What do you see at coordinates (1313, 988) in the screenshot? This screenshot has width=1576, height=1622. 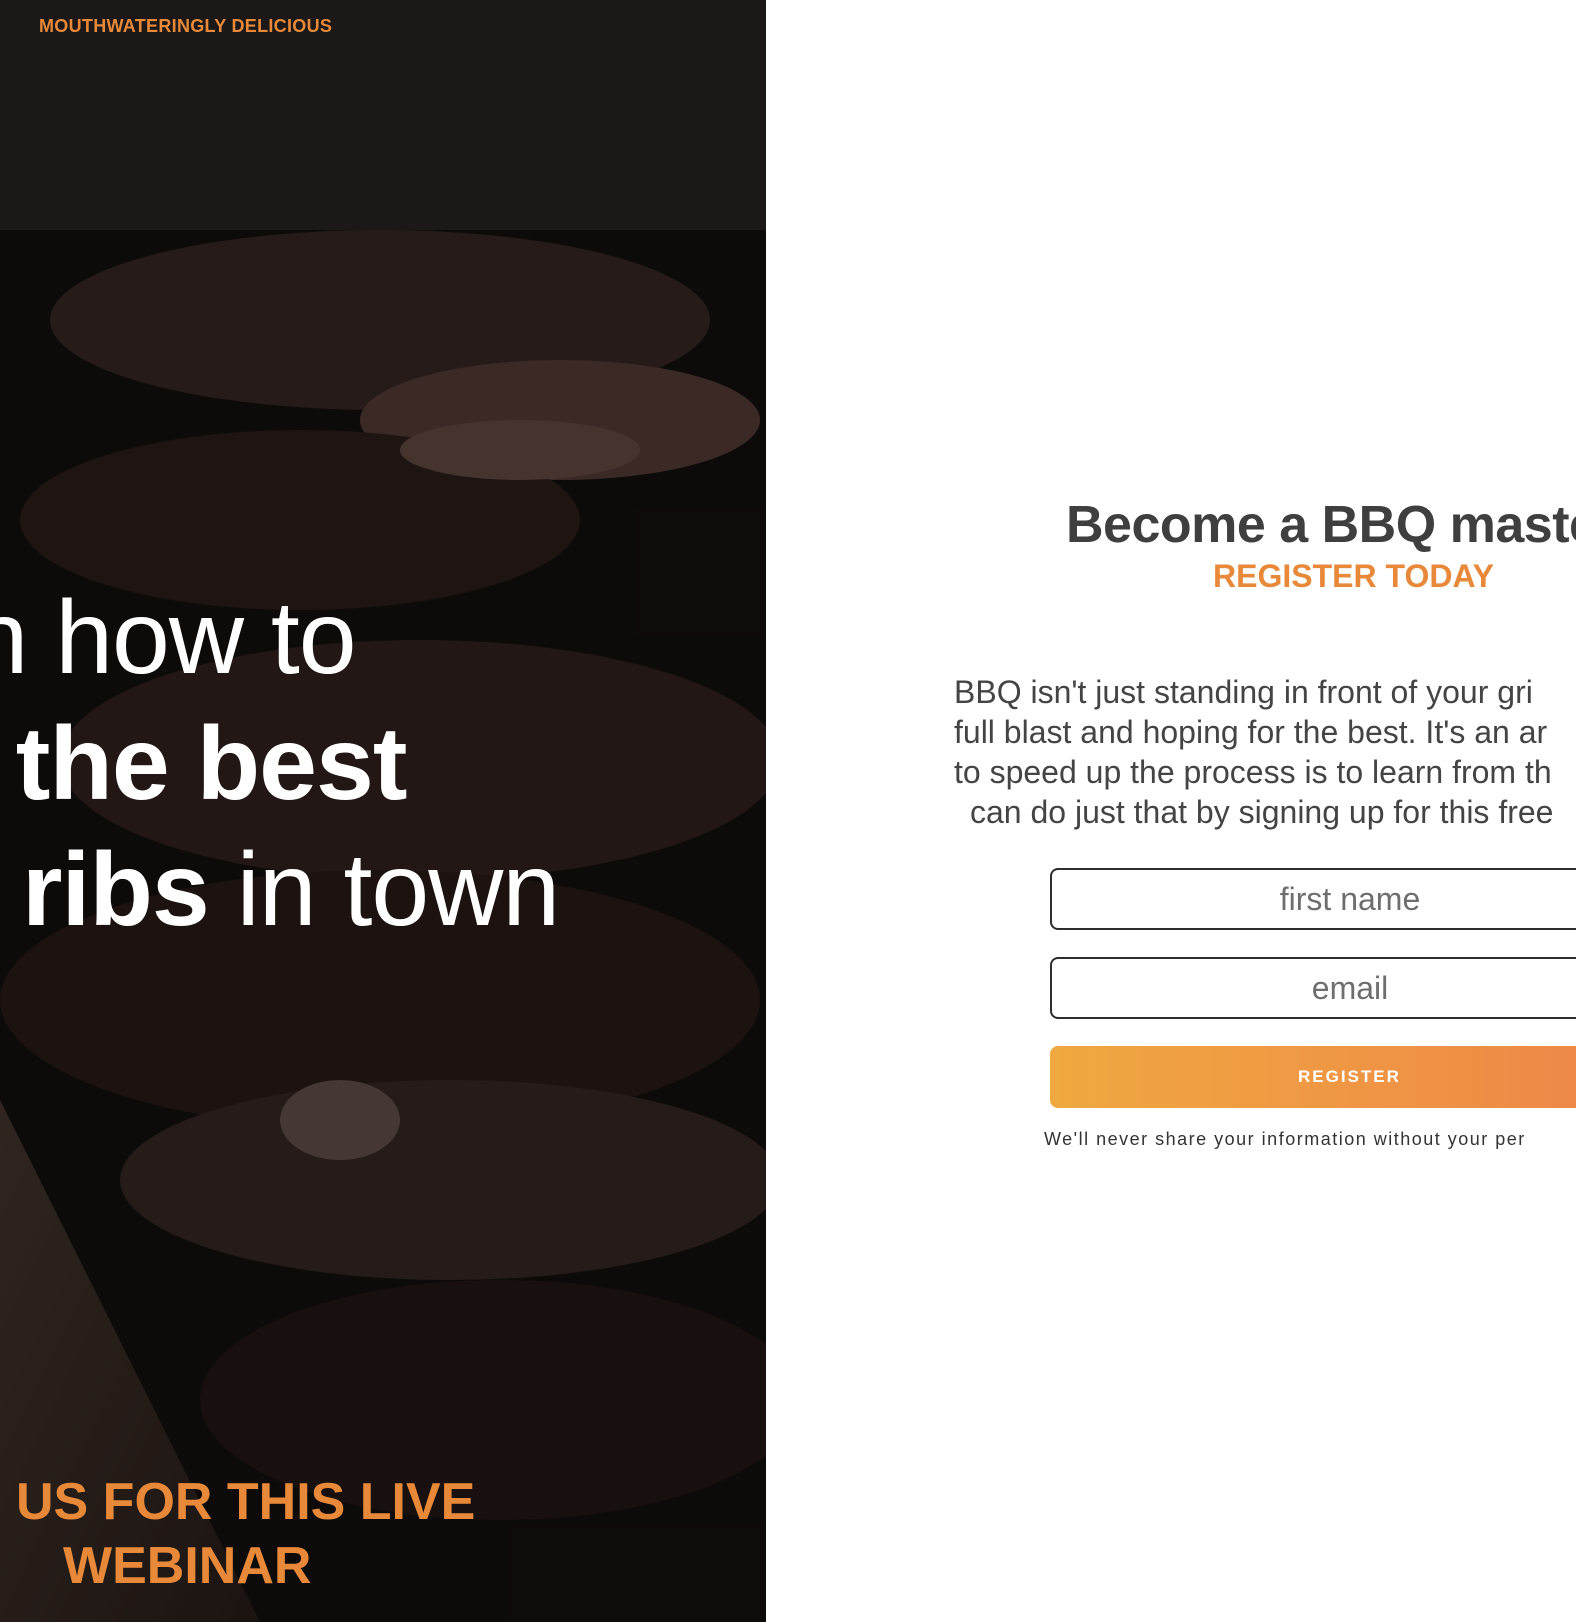 I see `email-input` at bounding box center [1313, 988].